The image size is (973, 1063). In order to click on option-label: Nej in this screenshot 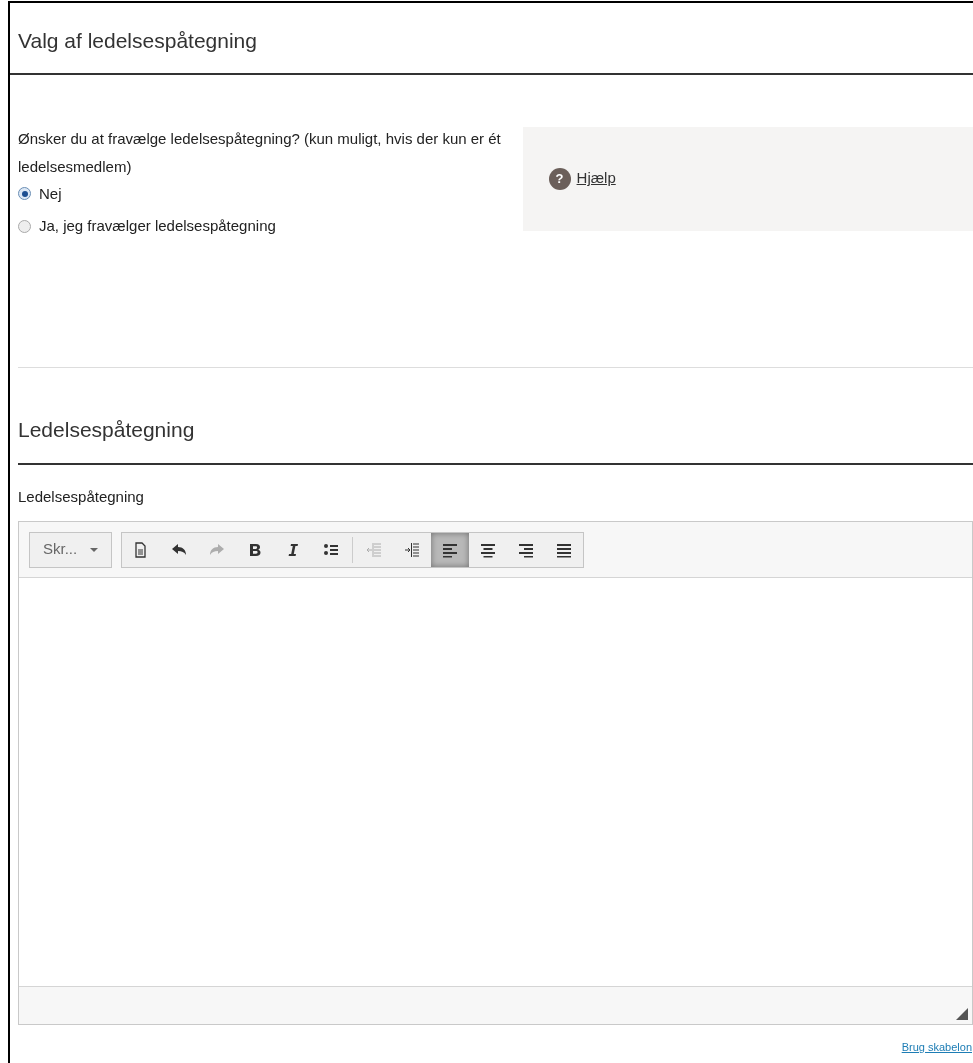, I will do `click(50, 193)`.